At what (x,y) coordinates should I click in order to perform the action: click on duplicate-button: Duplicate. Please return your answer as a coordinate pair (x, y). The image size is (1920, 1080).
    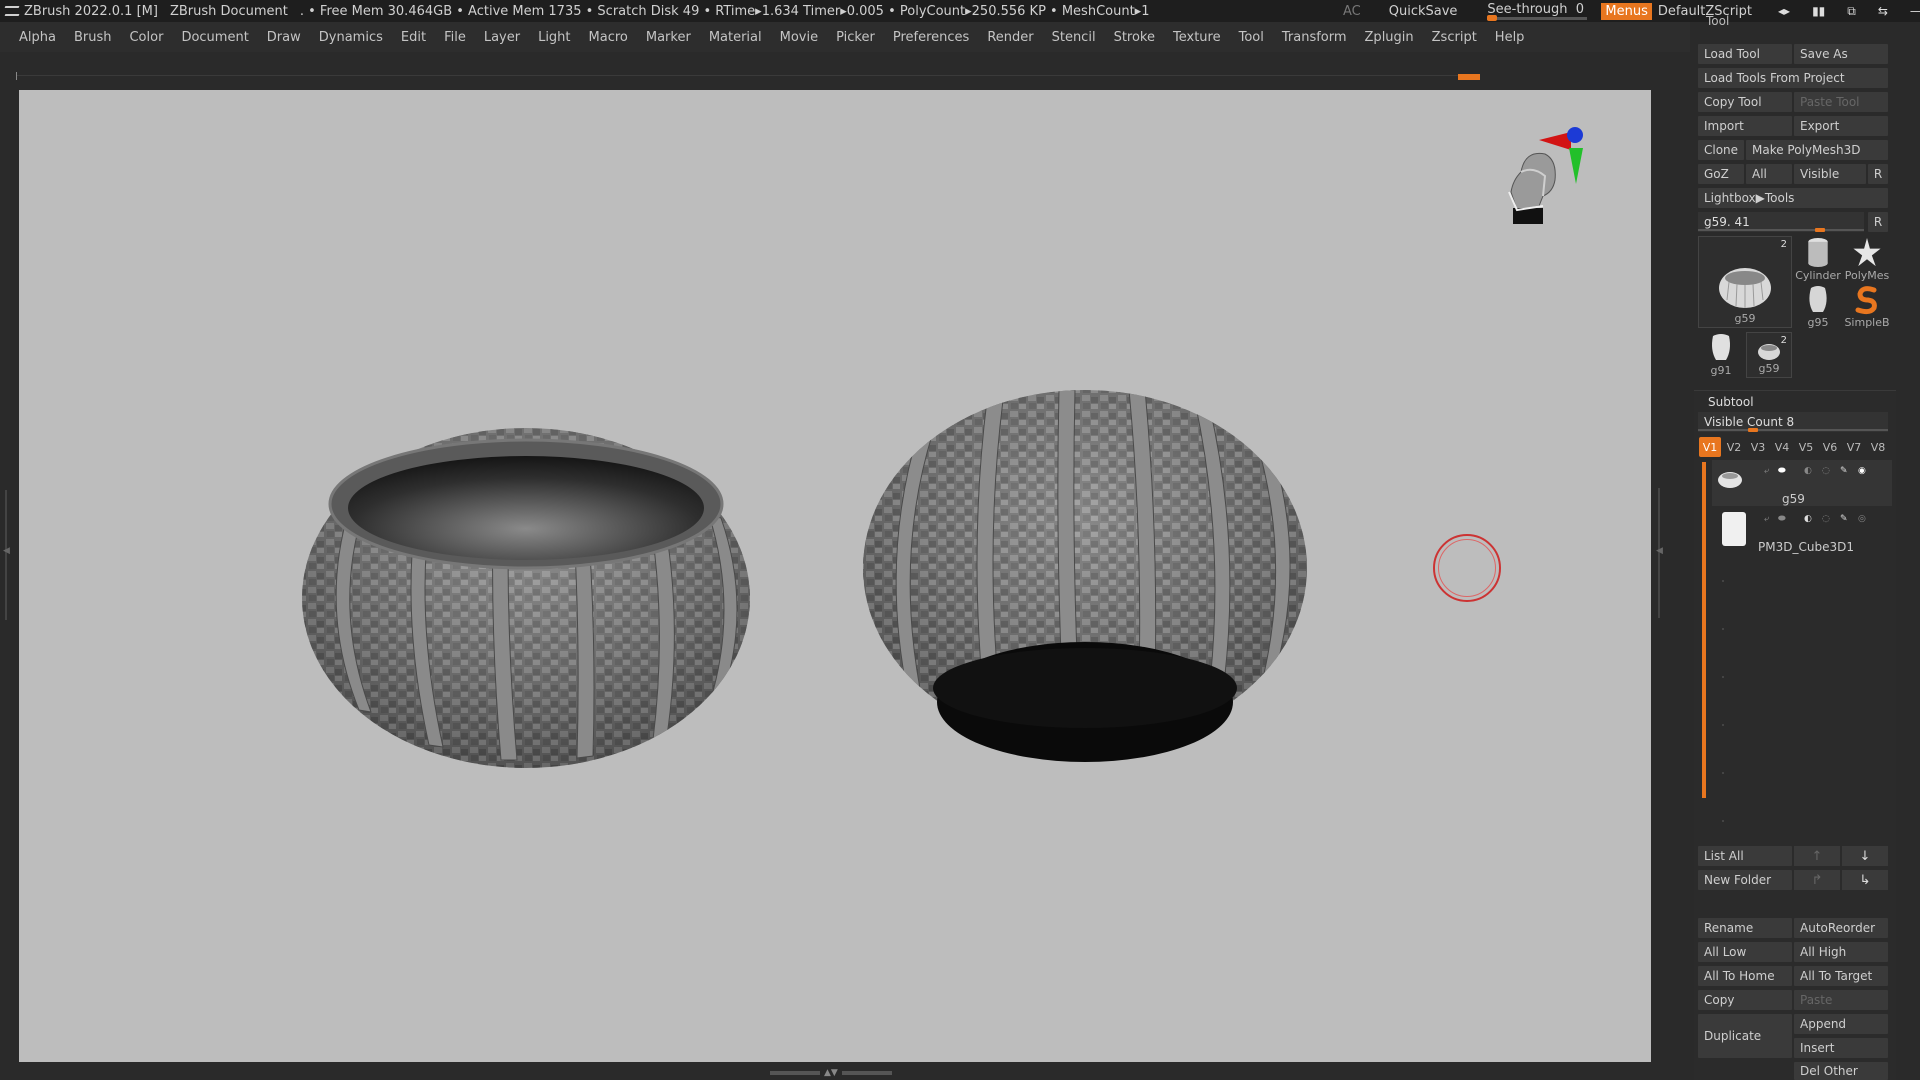
    Looking at the image, I should click on (1745, 1036).